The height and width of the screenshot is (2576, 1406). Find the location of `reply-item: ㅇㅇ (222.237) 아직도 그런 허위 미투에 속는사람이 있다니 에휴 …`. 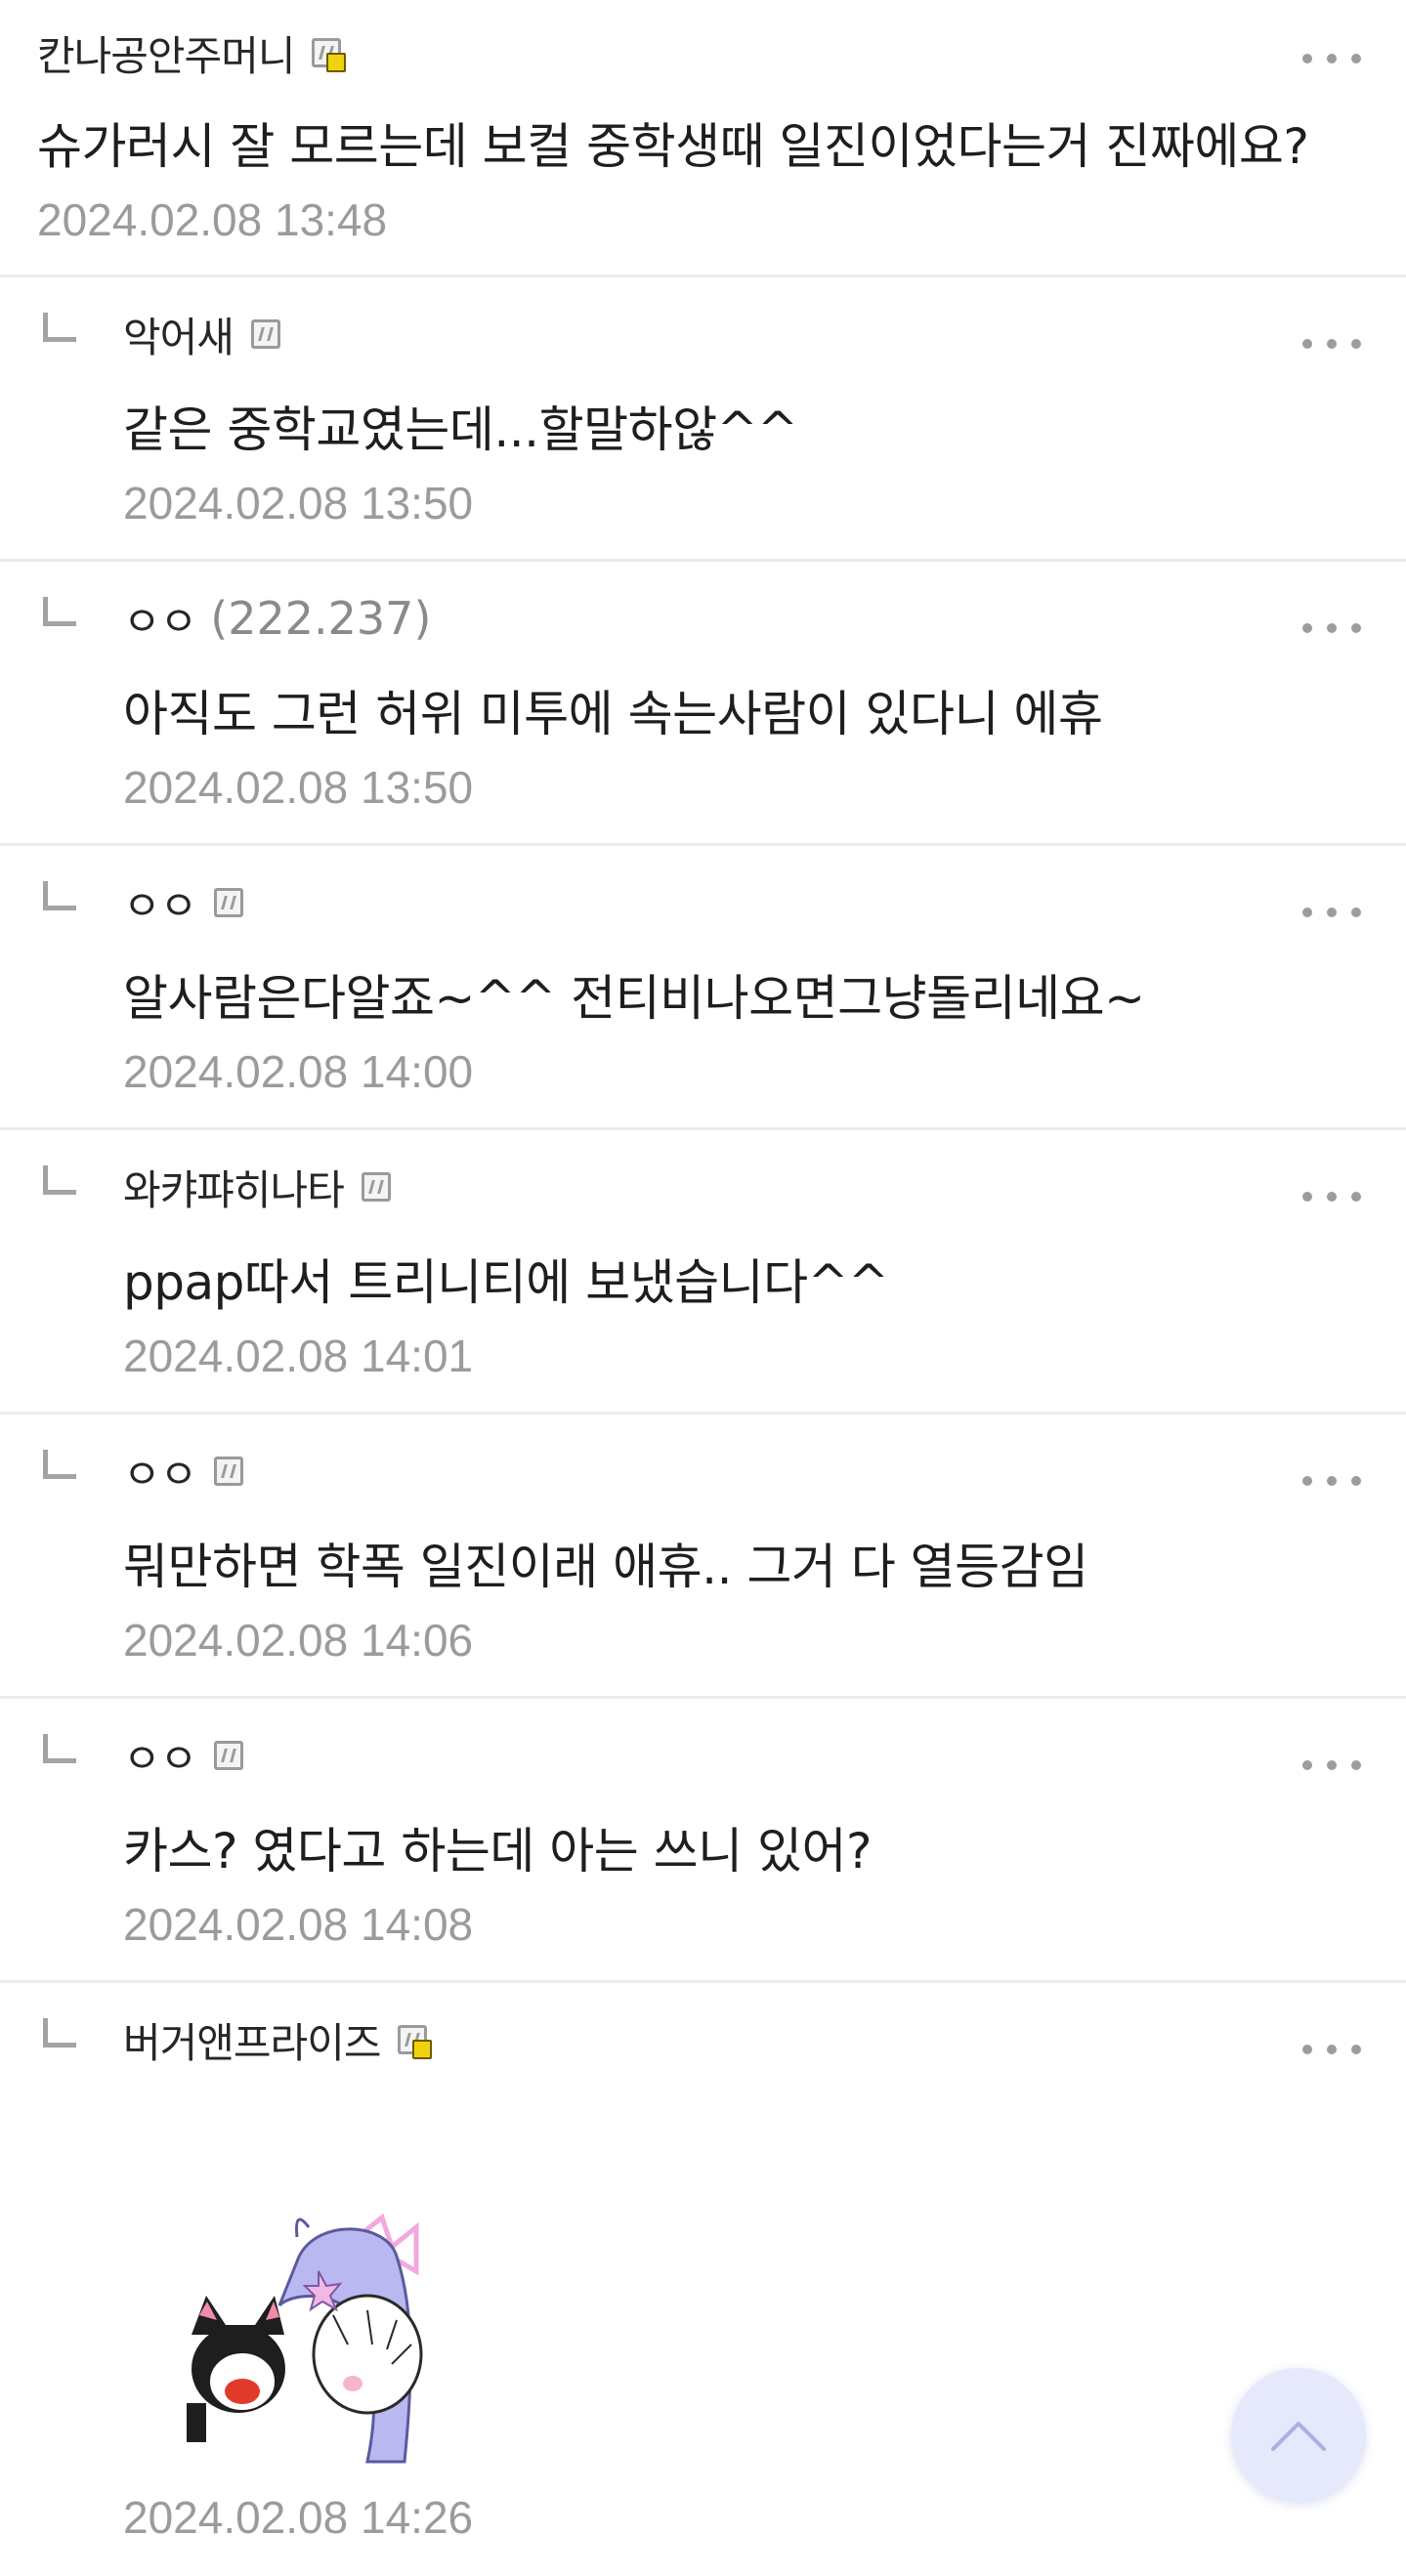

reply-item: ㅇㅇ (222.237) 아직도 그런 허위 미투에 속는사람이 있다니 에휴 … is located at coordinates (703, 704).